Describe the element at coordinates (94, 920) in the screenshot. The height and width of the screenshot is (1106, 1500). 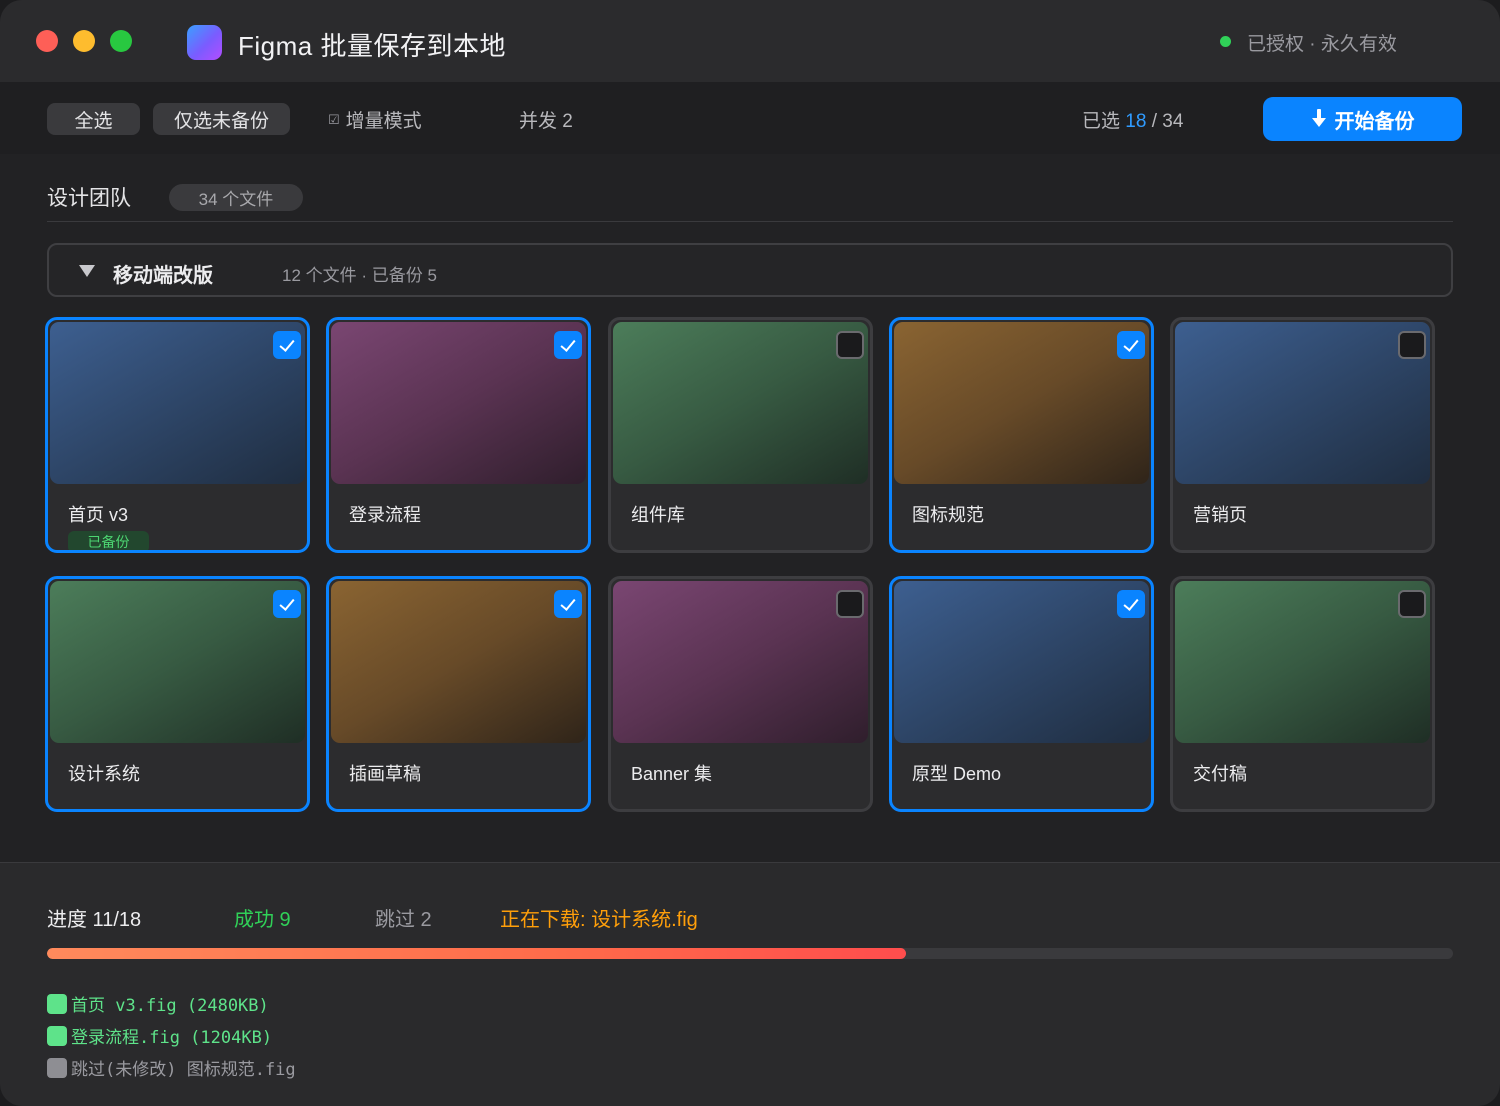
I see `progress-label: 进度 11/18` at that location.